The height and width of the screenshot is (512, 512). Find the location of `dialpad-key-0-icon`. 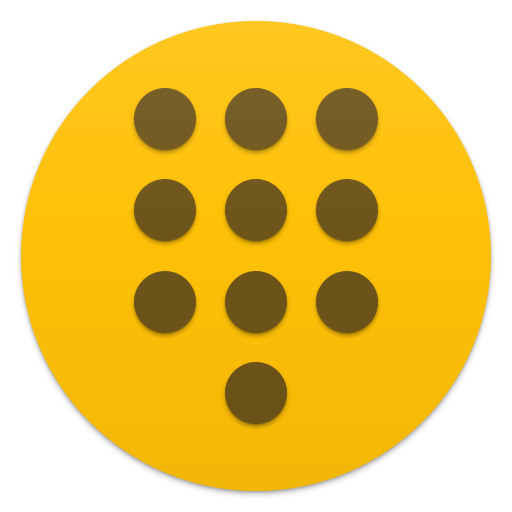

dialpad-key-0-icon is located at coordinates (256, 393).